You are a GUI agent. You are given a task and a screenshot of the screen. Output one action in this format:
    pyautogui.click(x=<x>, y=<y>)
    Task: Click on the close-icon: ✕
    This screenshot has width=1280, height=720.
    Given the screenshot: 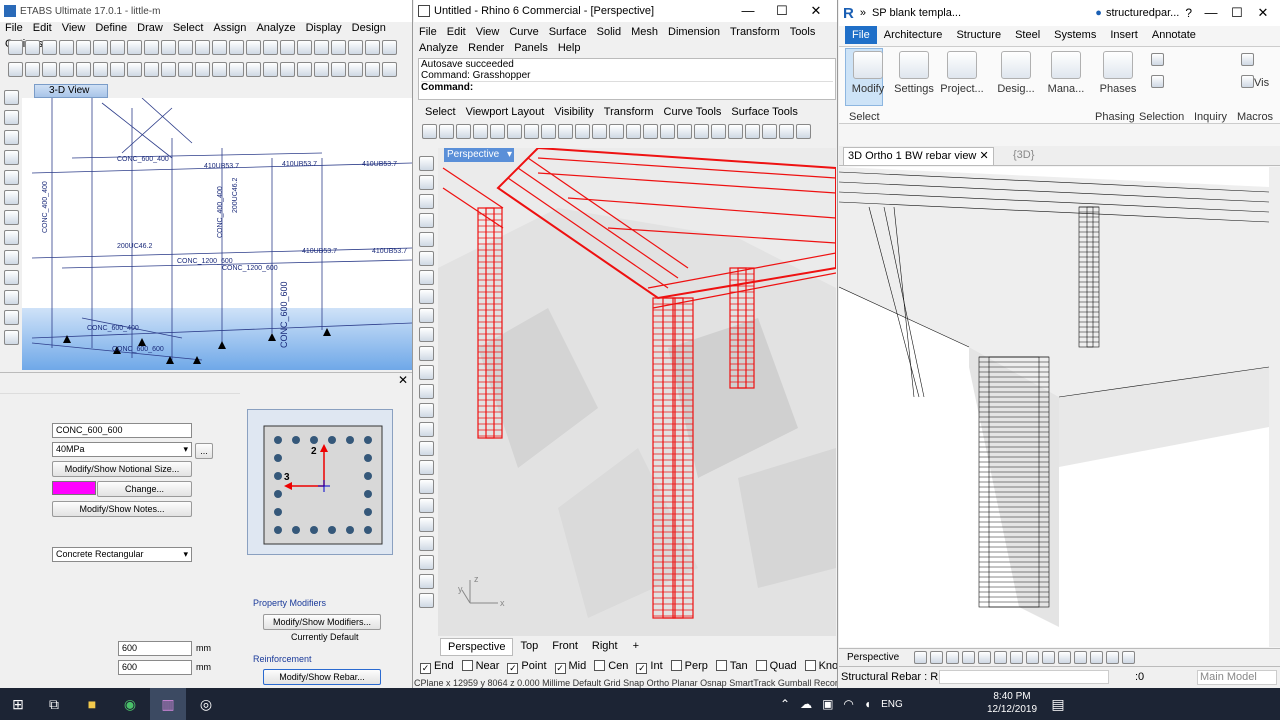 What is the action you would take?
    pyautogui.click(x=816, y=11)
    